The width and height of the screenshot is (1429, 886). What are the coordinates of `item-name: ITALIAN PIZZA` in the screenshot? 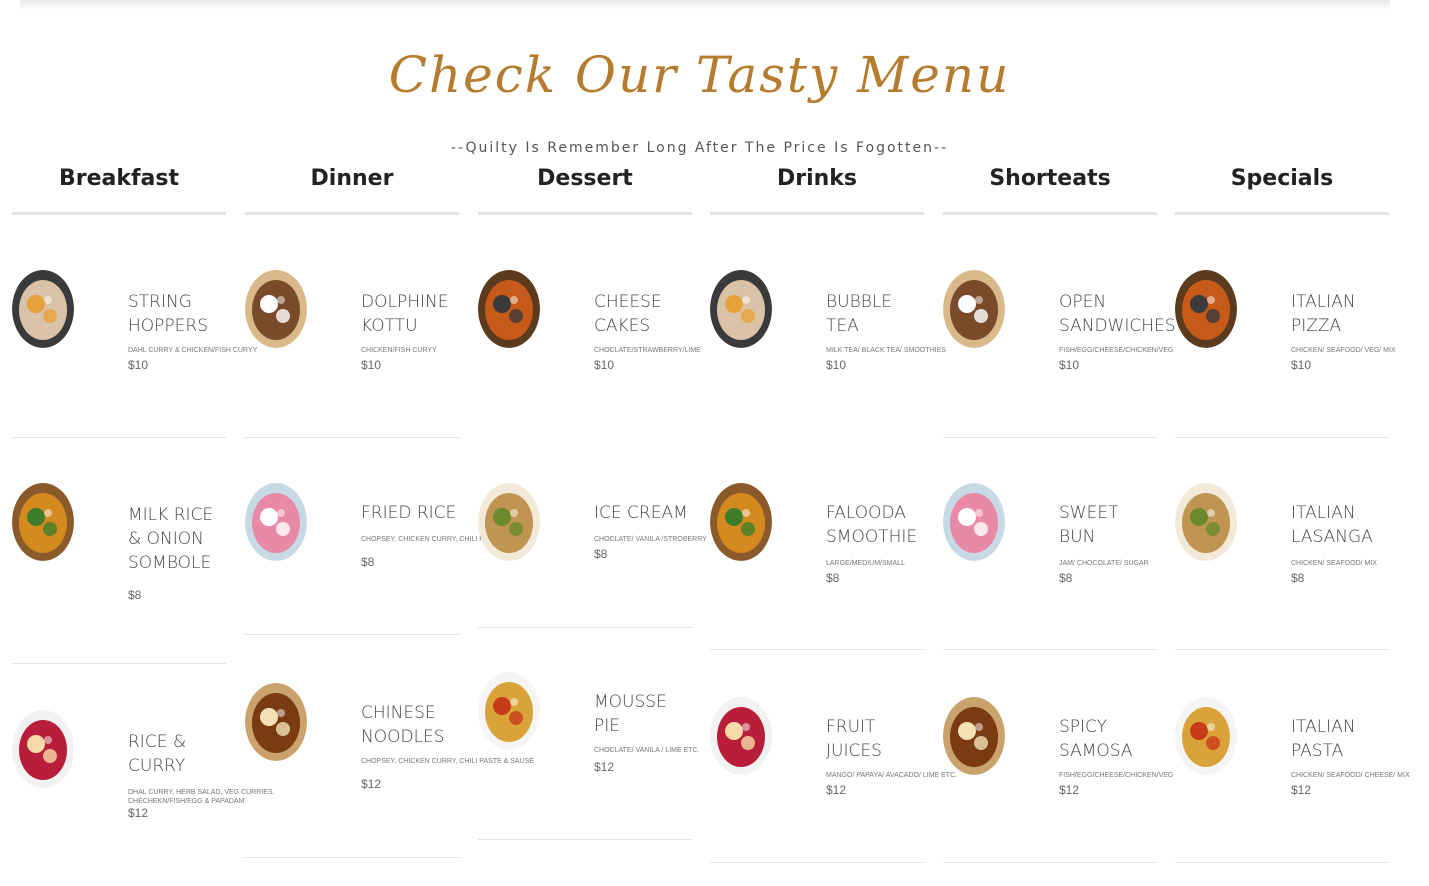 It's located at (1323, 314).